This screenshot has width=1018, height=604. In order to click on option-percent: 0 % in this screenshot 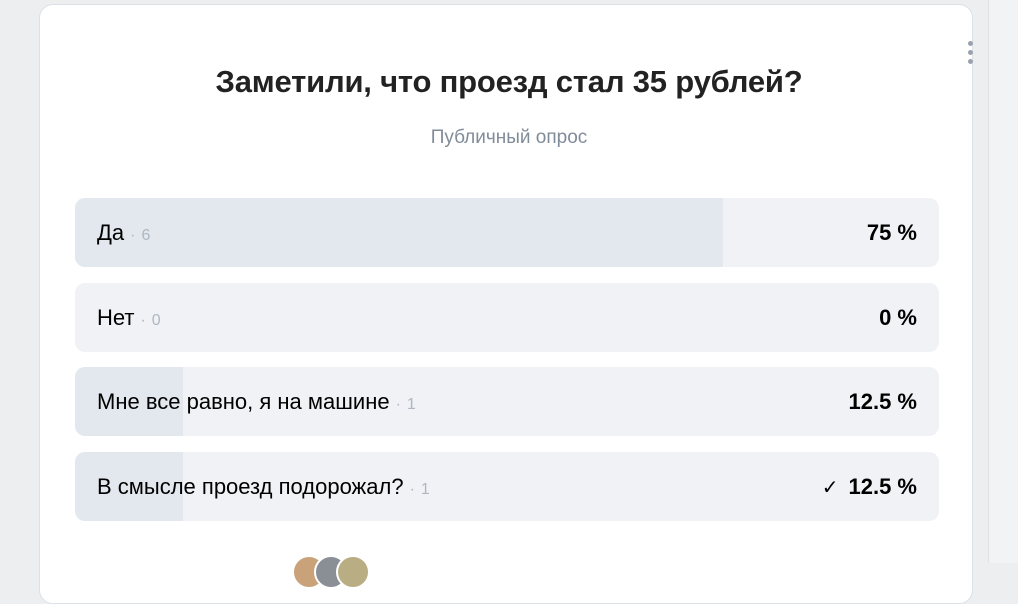, I will do `click(898, 317)`.